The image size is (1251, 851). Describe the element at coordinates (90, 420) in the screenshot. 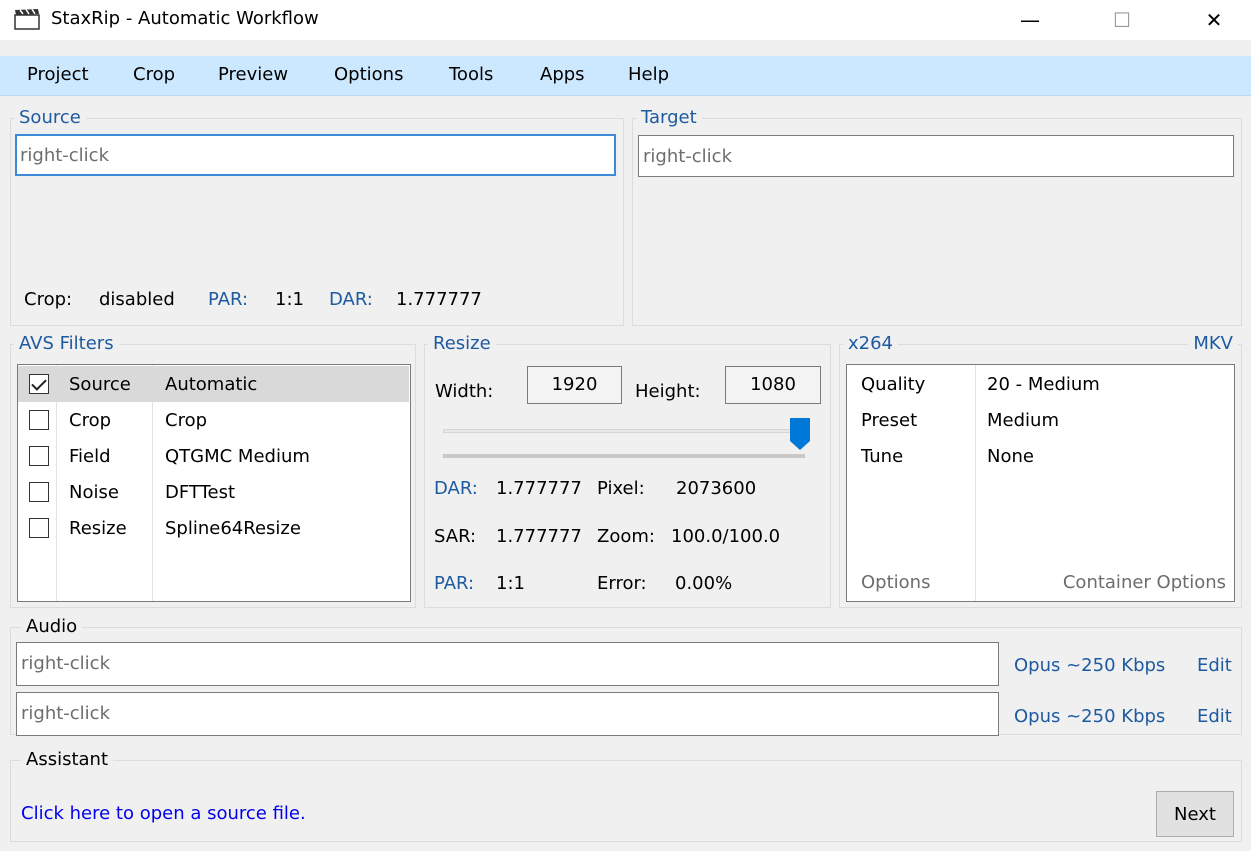

I see `filter-category: Crop` at that location.